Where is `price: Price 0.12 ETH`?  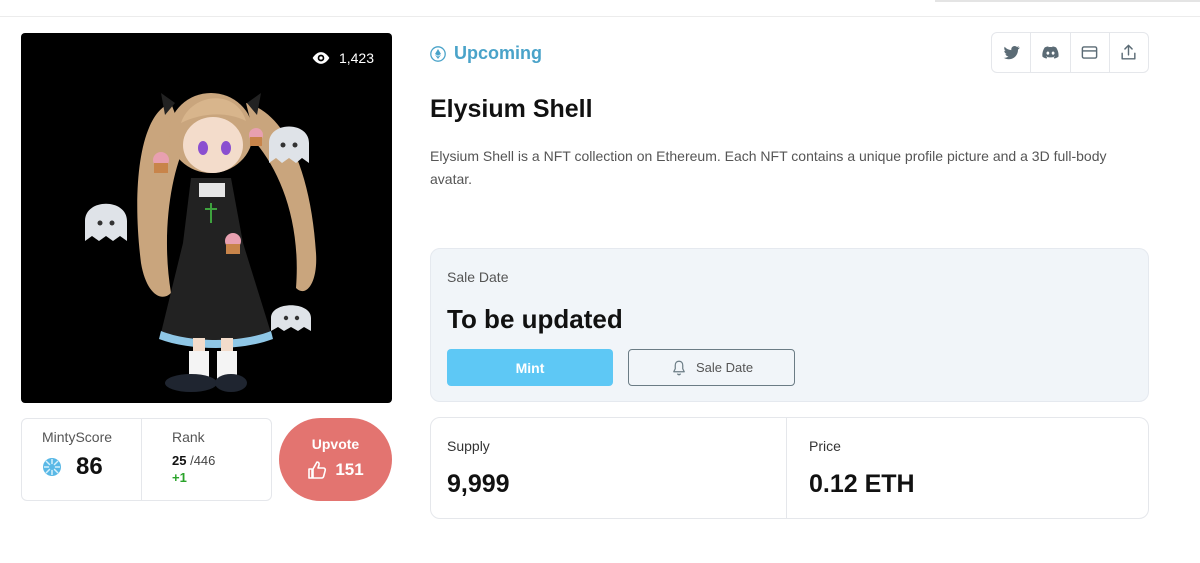
price: Price 0.12 ETH is located at coordinates (967, 468).